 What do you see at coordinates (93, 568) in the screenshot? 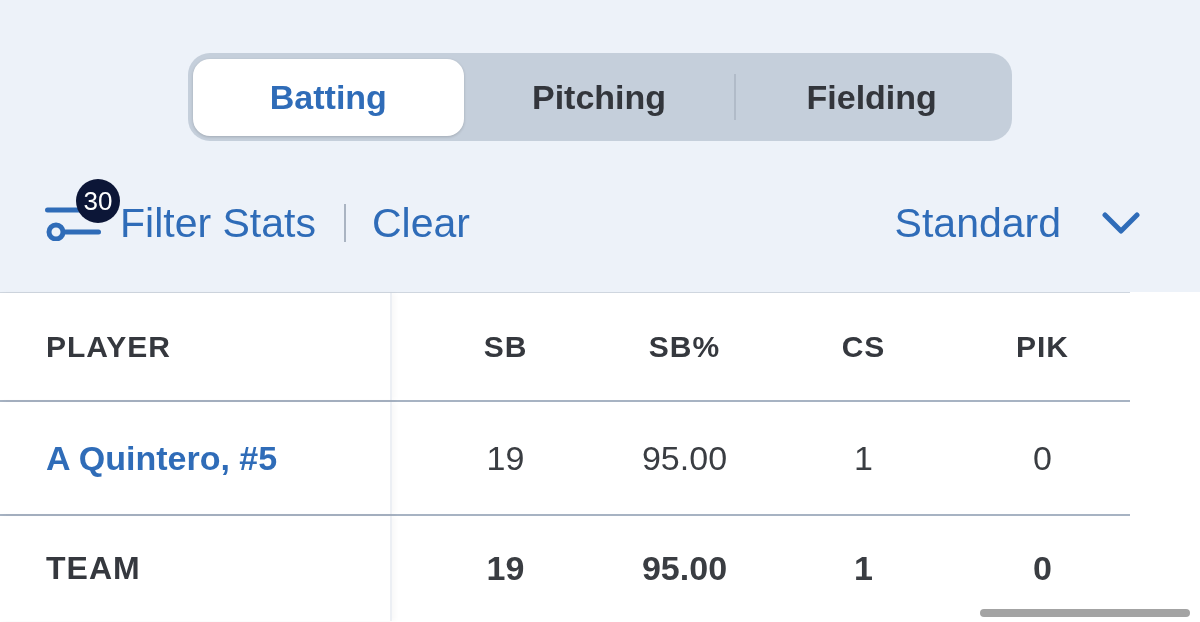
I see `table-cell: TEAM` at bounding box center [93, 568].